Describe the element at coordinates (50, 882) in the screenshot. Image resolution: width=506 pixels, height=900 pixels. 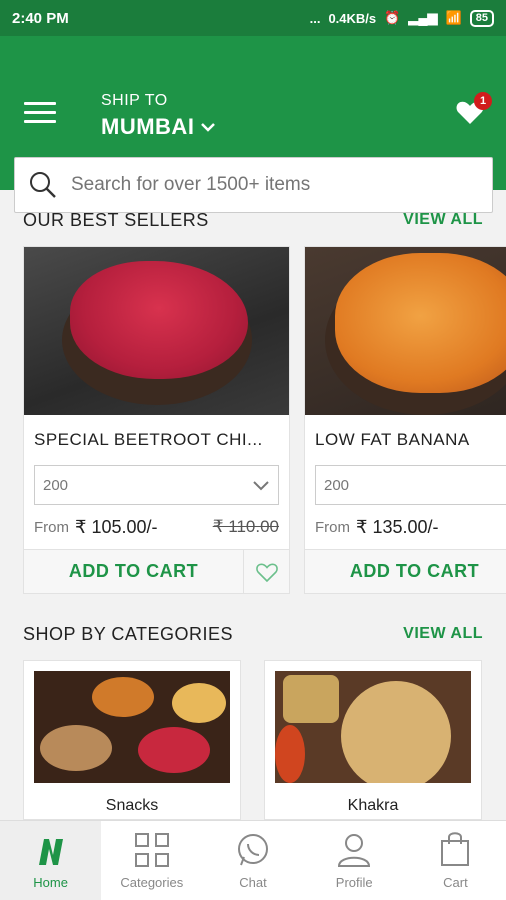
I see `nav-home-label: Home` at that location.